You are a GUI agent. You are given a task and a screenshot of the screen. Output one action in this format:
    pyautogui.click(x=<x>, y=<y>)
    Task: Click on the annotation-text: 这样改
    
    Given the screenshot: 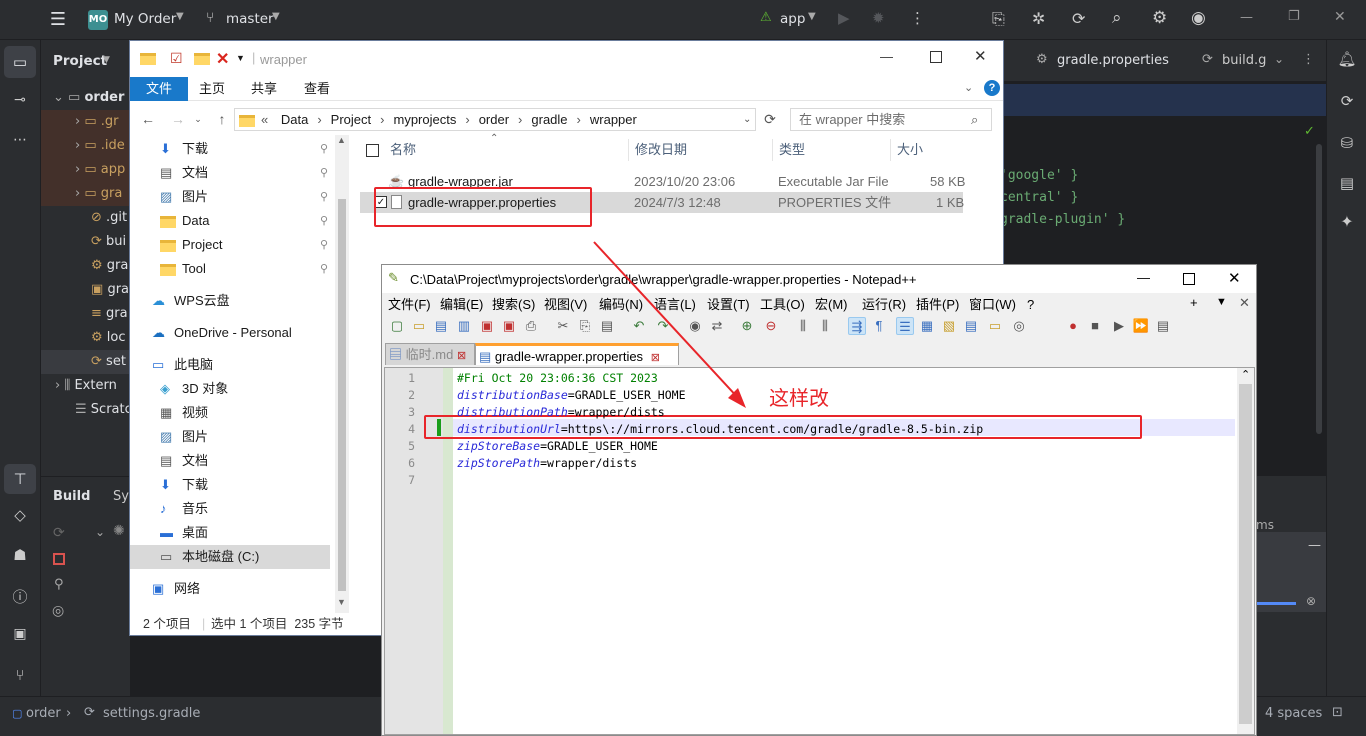 What is the action you would take?
    pyautogui.click(x=799, y=398)
    